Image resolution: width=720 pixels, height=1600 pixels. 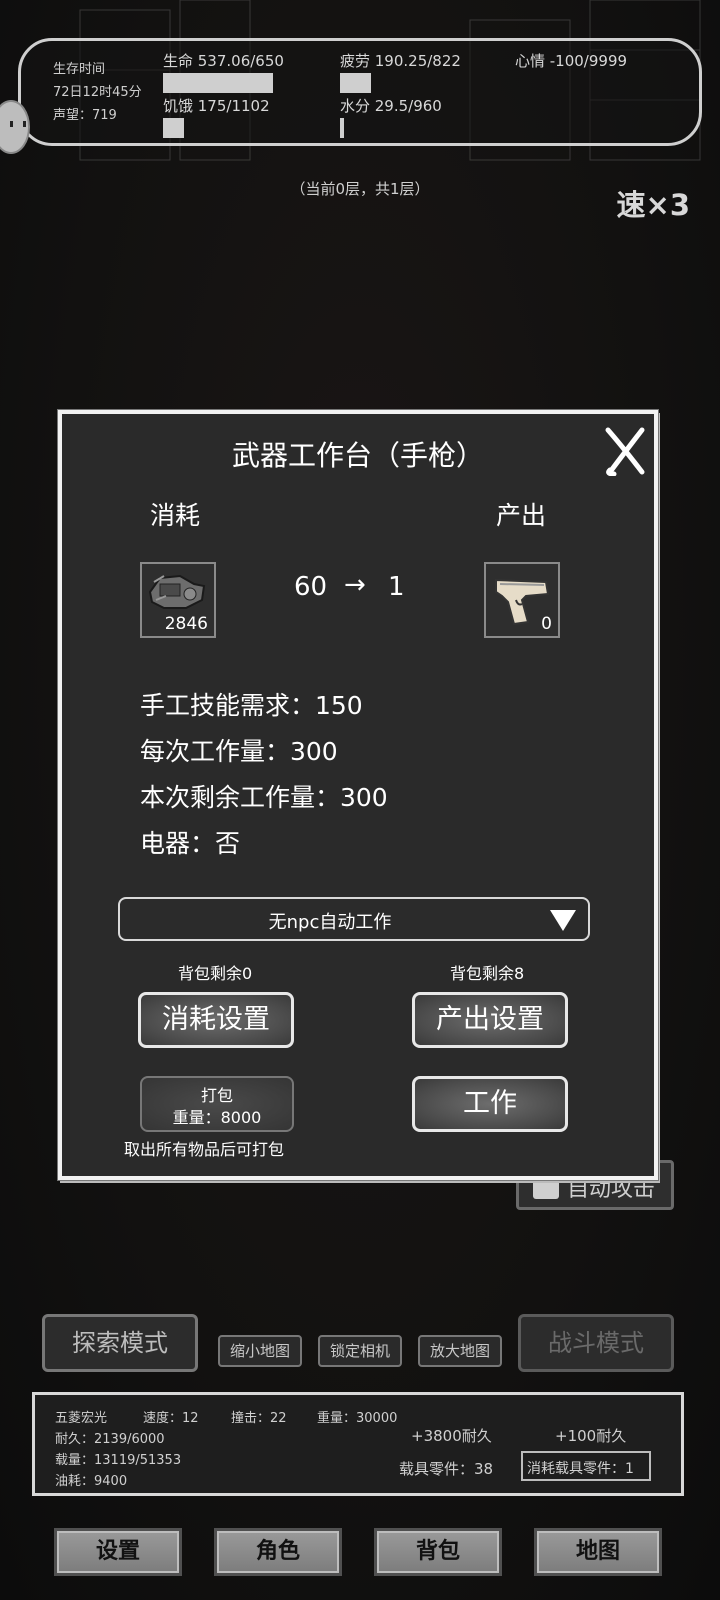 I want to click on work-button: 工作, so click(x=490, y=1104).